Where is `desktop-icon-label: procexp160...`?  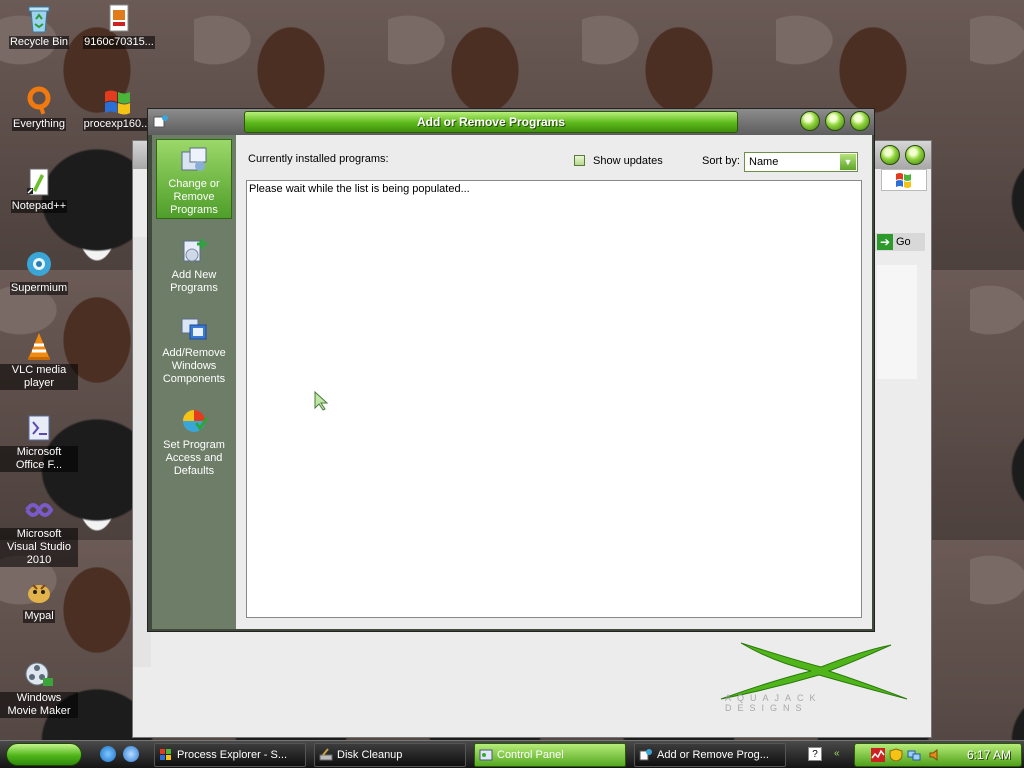
desktop-icon-label: procexp160... is located at coordinates (117, 124).